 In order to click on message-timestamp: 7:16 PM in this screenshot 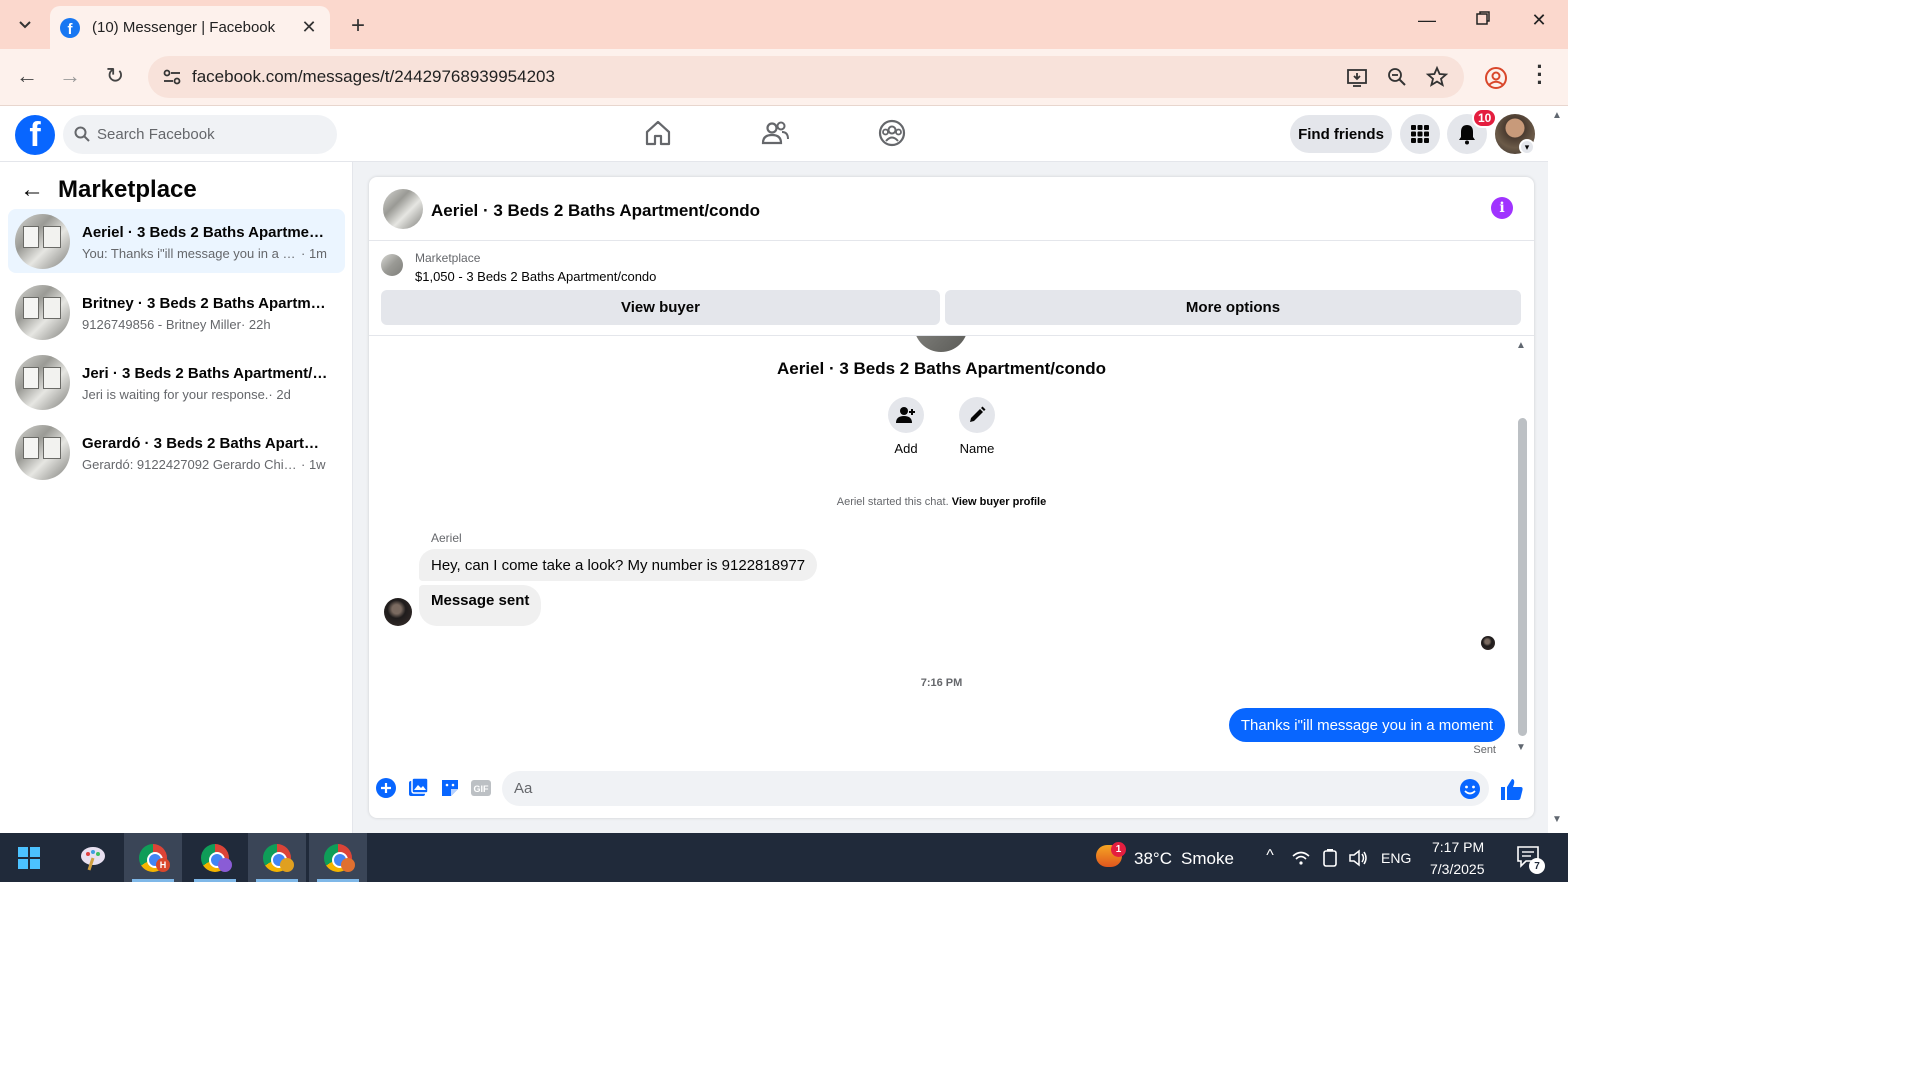, I will do `click(941, 683)`.